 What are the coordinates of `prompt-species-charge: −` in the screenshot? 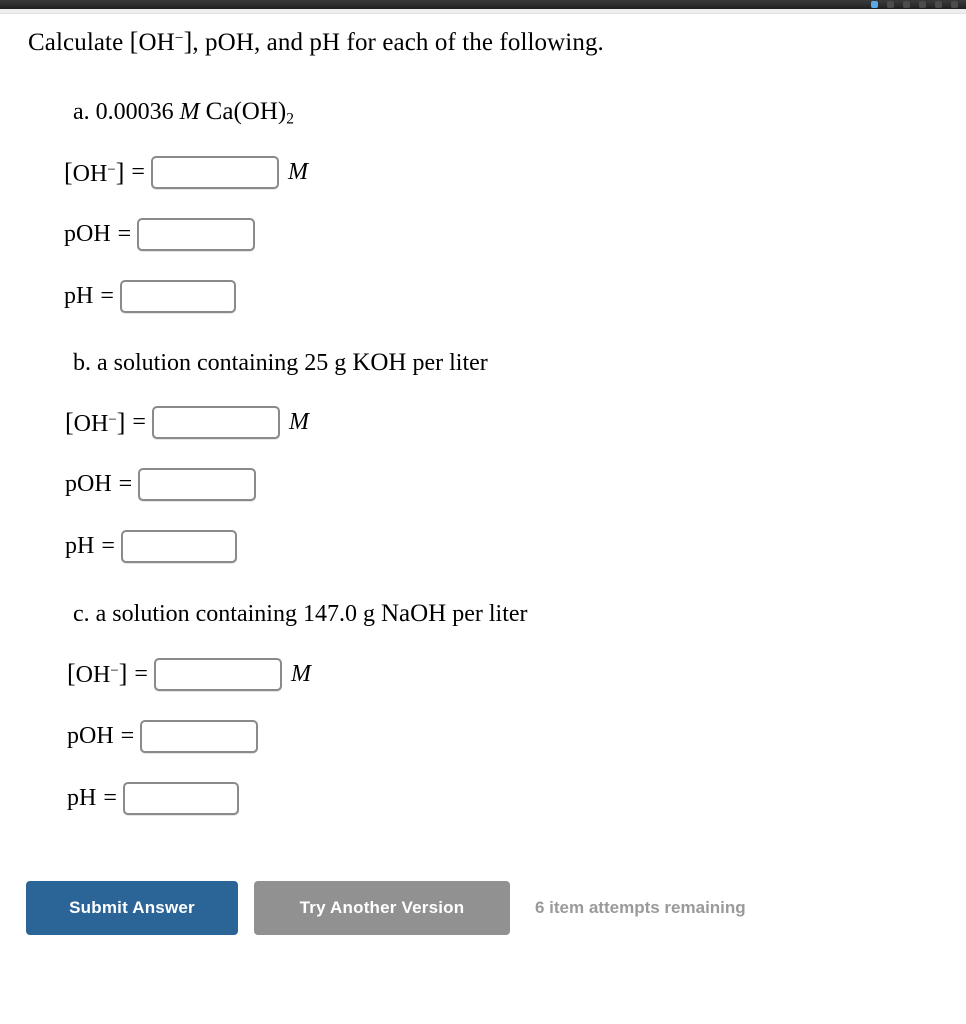 It's located at (179, 38).